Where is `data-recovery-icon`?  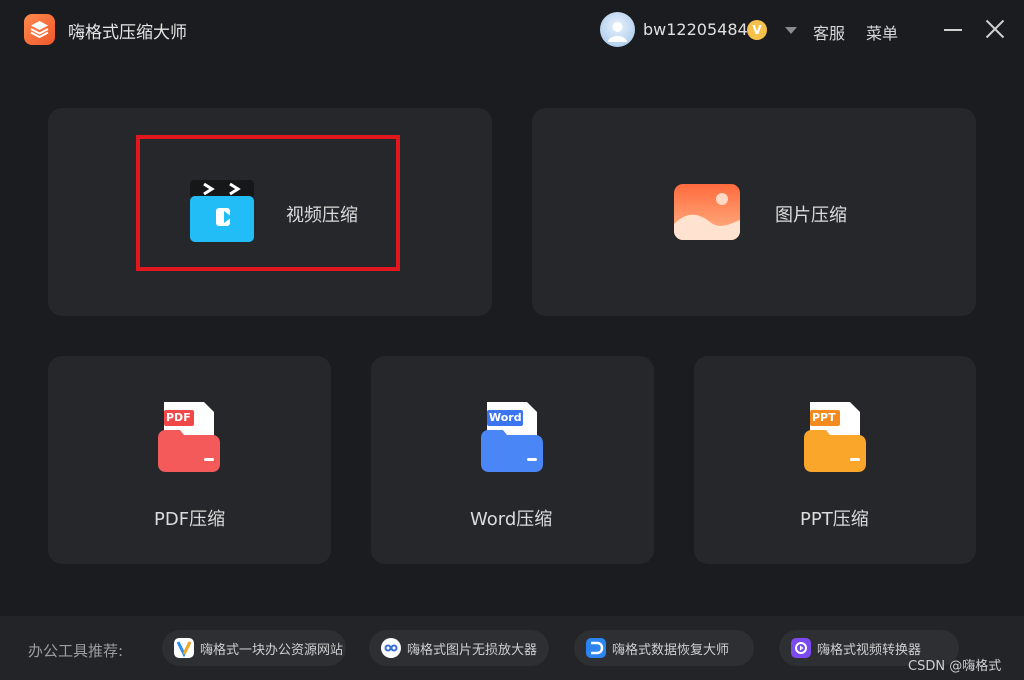 data-recovery-icon is located at coordinates (596, 648).